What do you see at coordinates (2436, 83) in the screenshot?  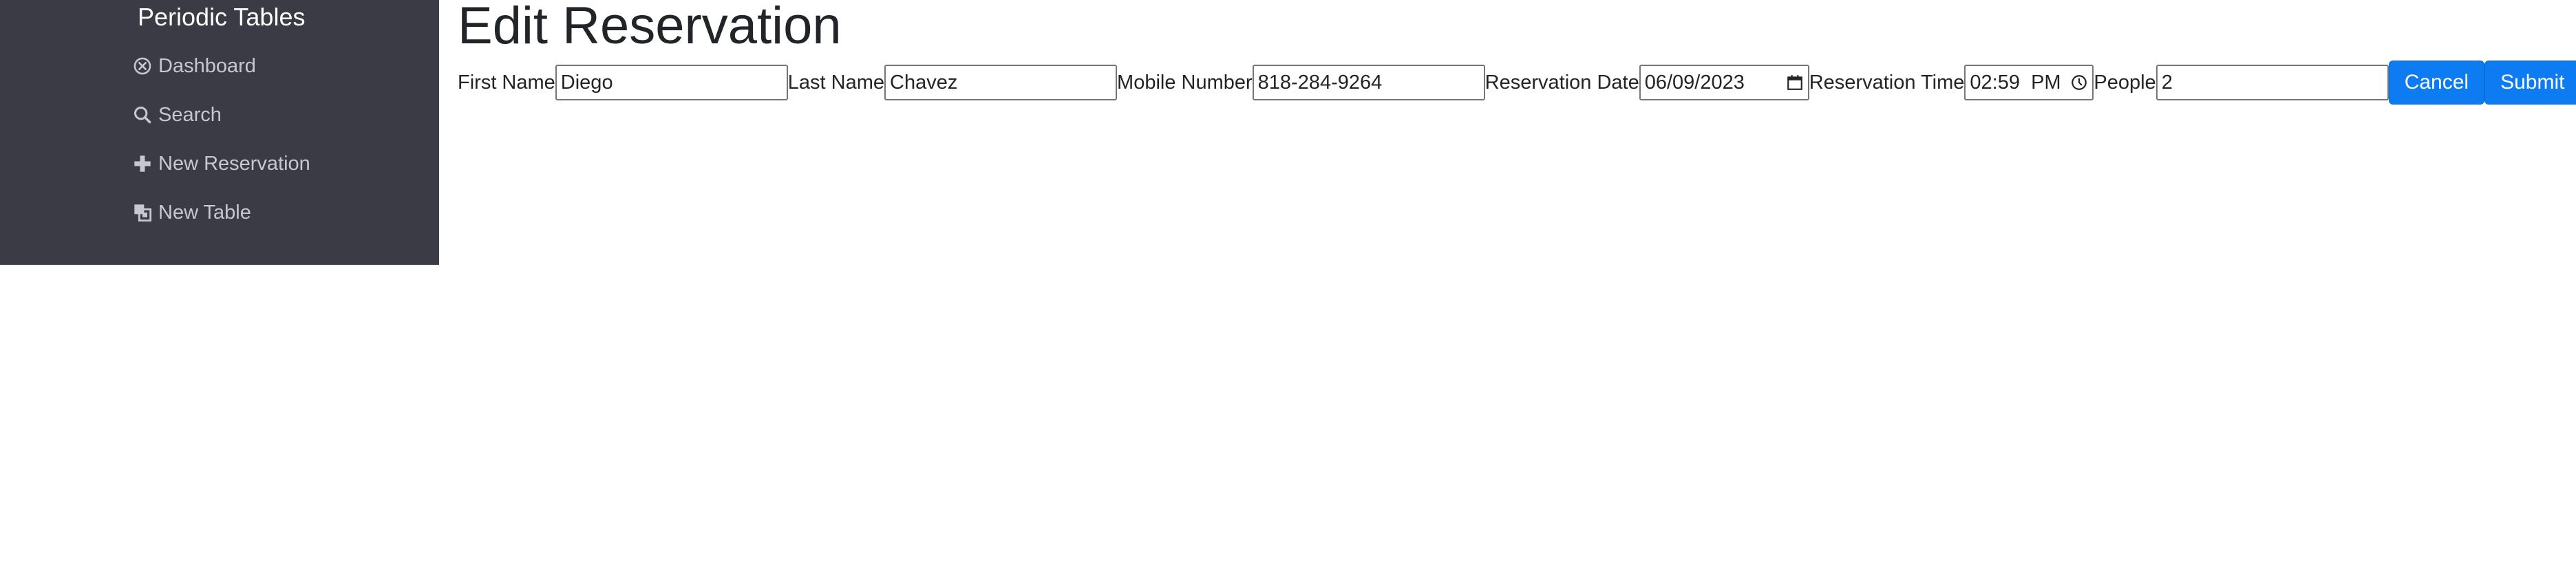 I see `cancel-button: Cancel` at bounding box center [2436, 83].